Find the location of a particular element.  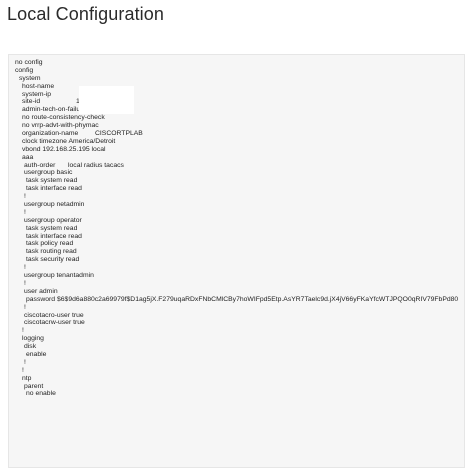

config-line: usergroup basic is located at coordinates (48, 173).